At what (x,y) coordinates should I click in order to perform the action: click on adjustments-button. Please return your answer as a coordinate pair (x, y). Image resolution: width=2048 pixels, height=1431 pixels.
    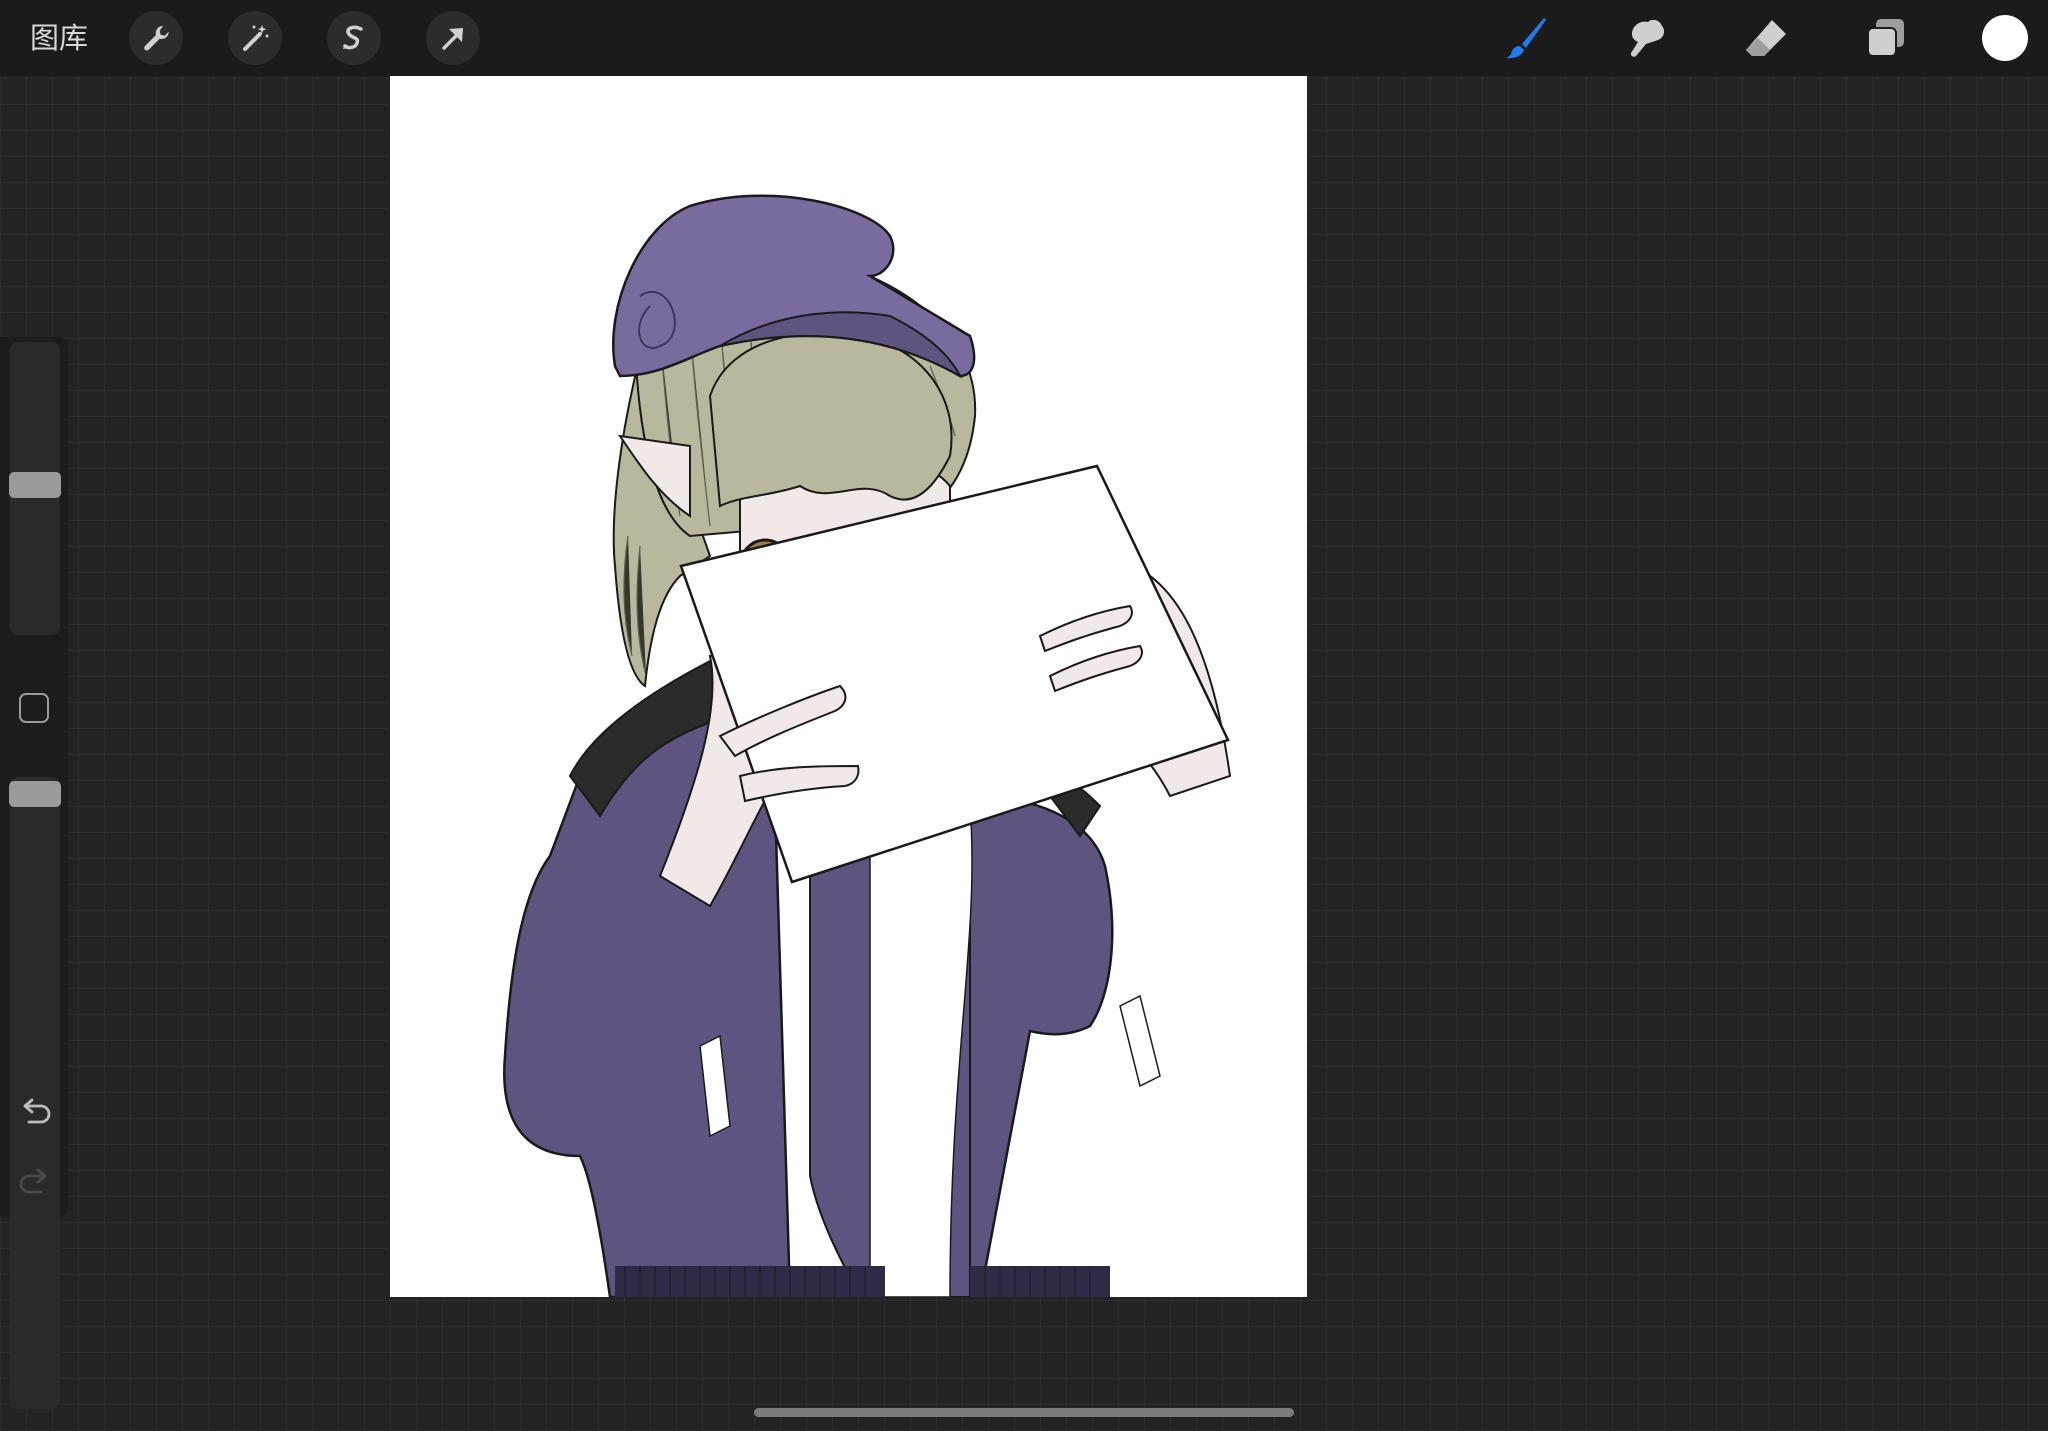
    Looking at the image, I should click on (255, 38).